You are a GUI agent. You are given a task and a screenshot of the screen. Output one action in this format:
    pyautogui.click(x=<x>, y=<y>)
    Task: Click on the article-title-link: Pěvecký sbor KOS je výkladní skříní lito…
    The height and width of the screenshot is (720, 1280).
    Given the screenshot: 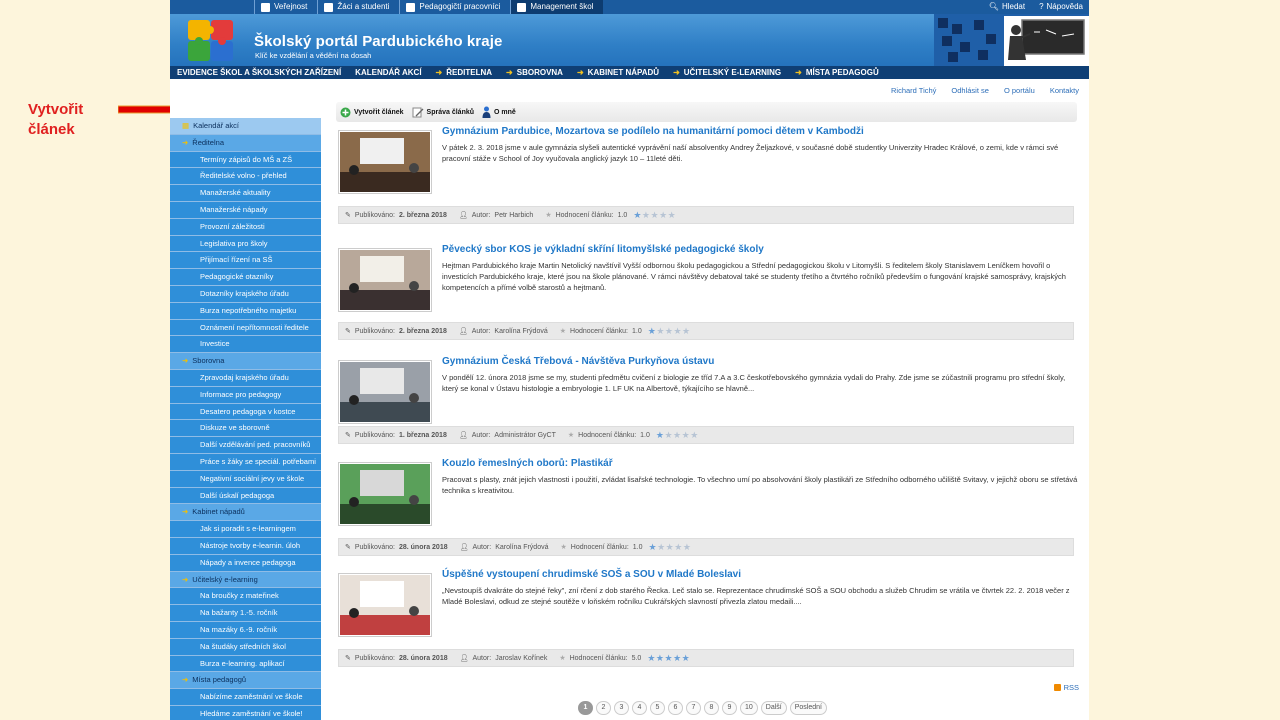 What is the action you would take?
    pyautogui.click(x=603, y=249)
    